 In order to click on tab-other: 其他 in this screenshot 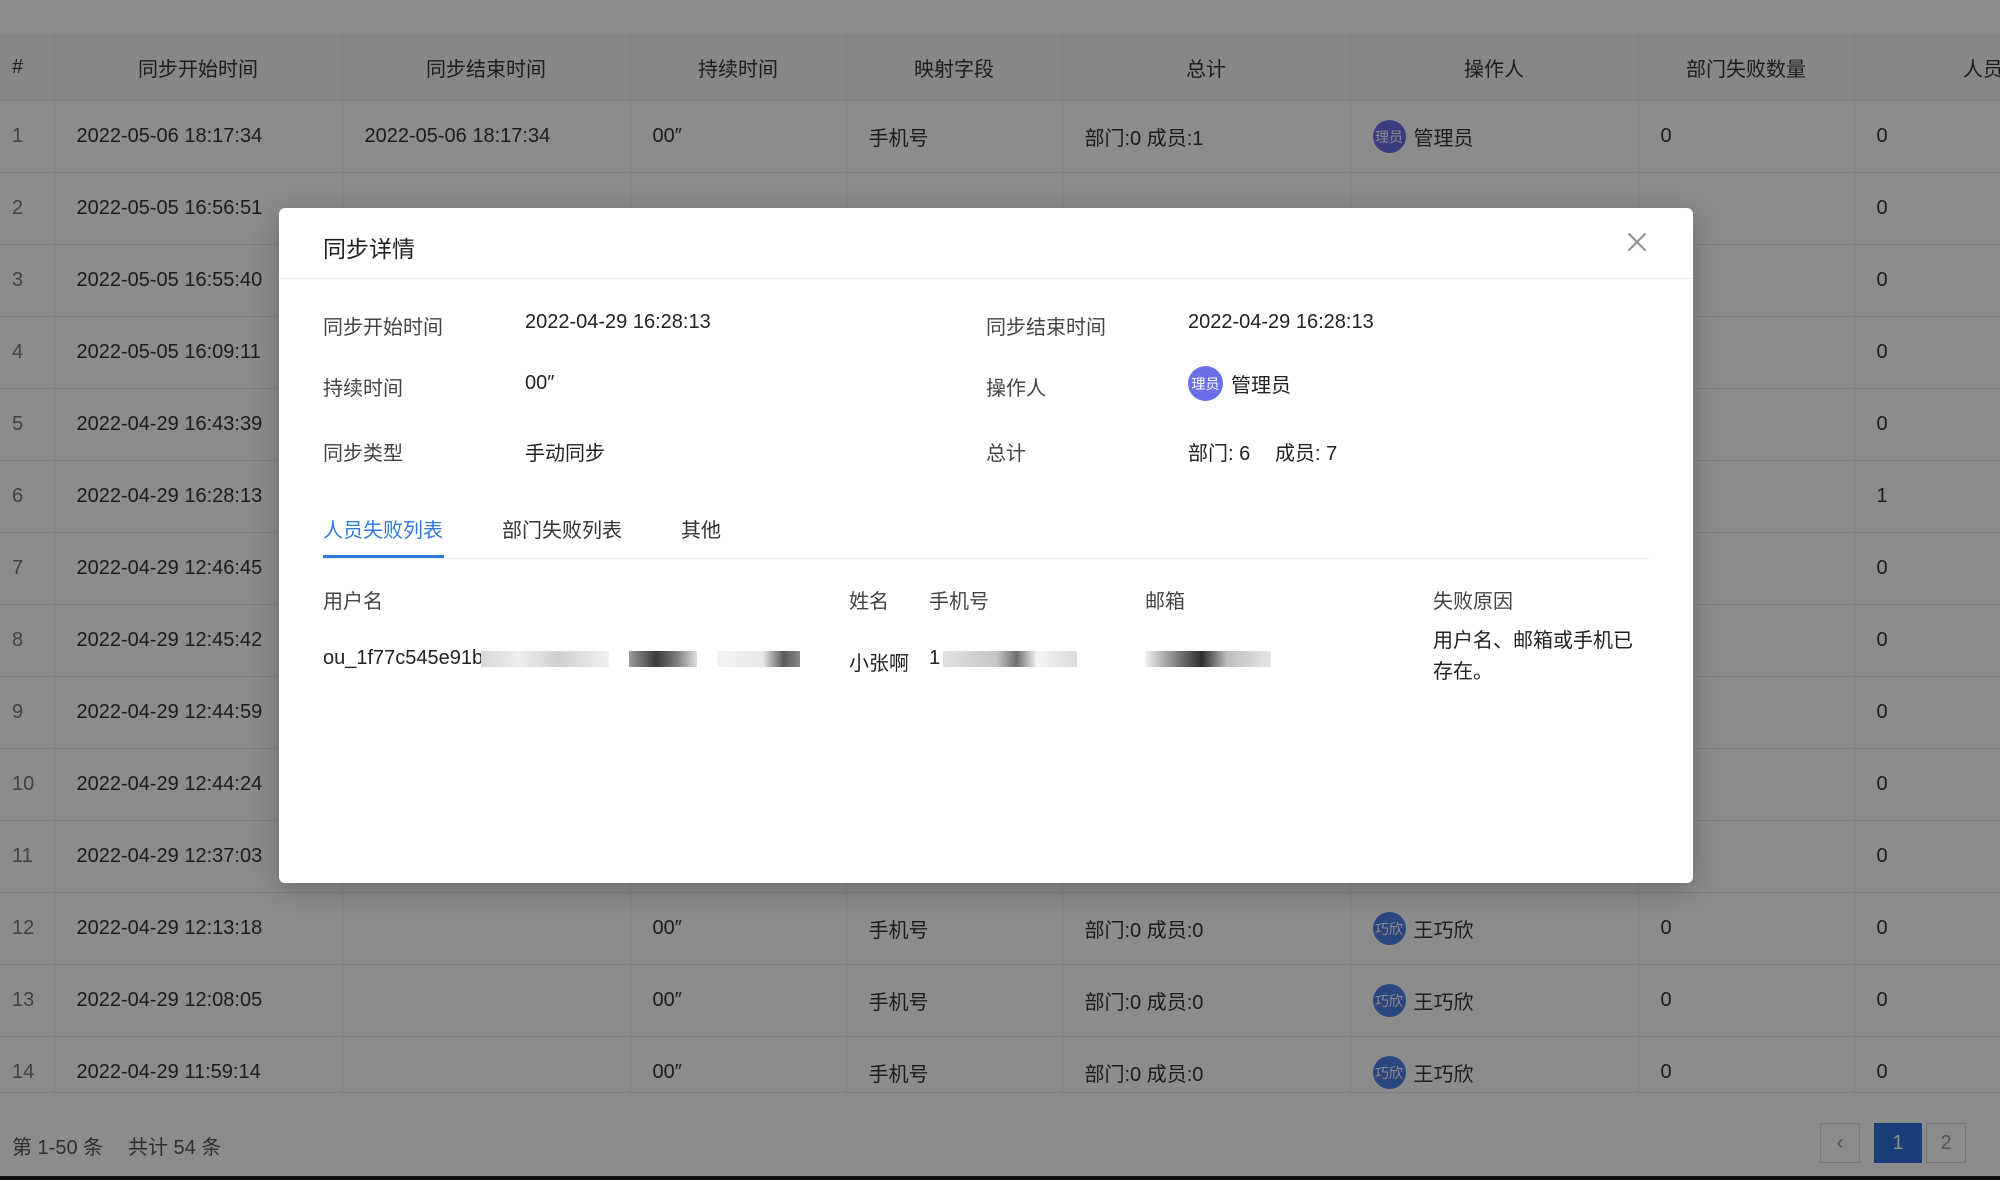, I will do `click(701, 528)`.